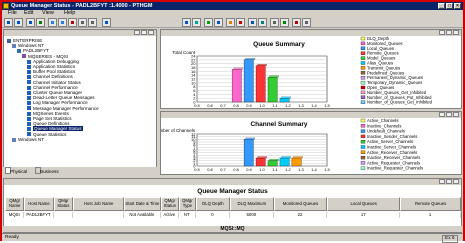  What do you see at coordinates (16, 170) in the screenshot?
I see `tab-physical: Physical` at bounding box center [16, 170].